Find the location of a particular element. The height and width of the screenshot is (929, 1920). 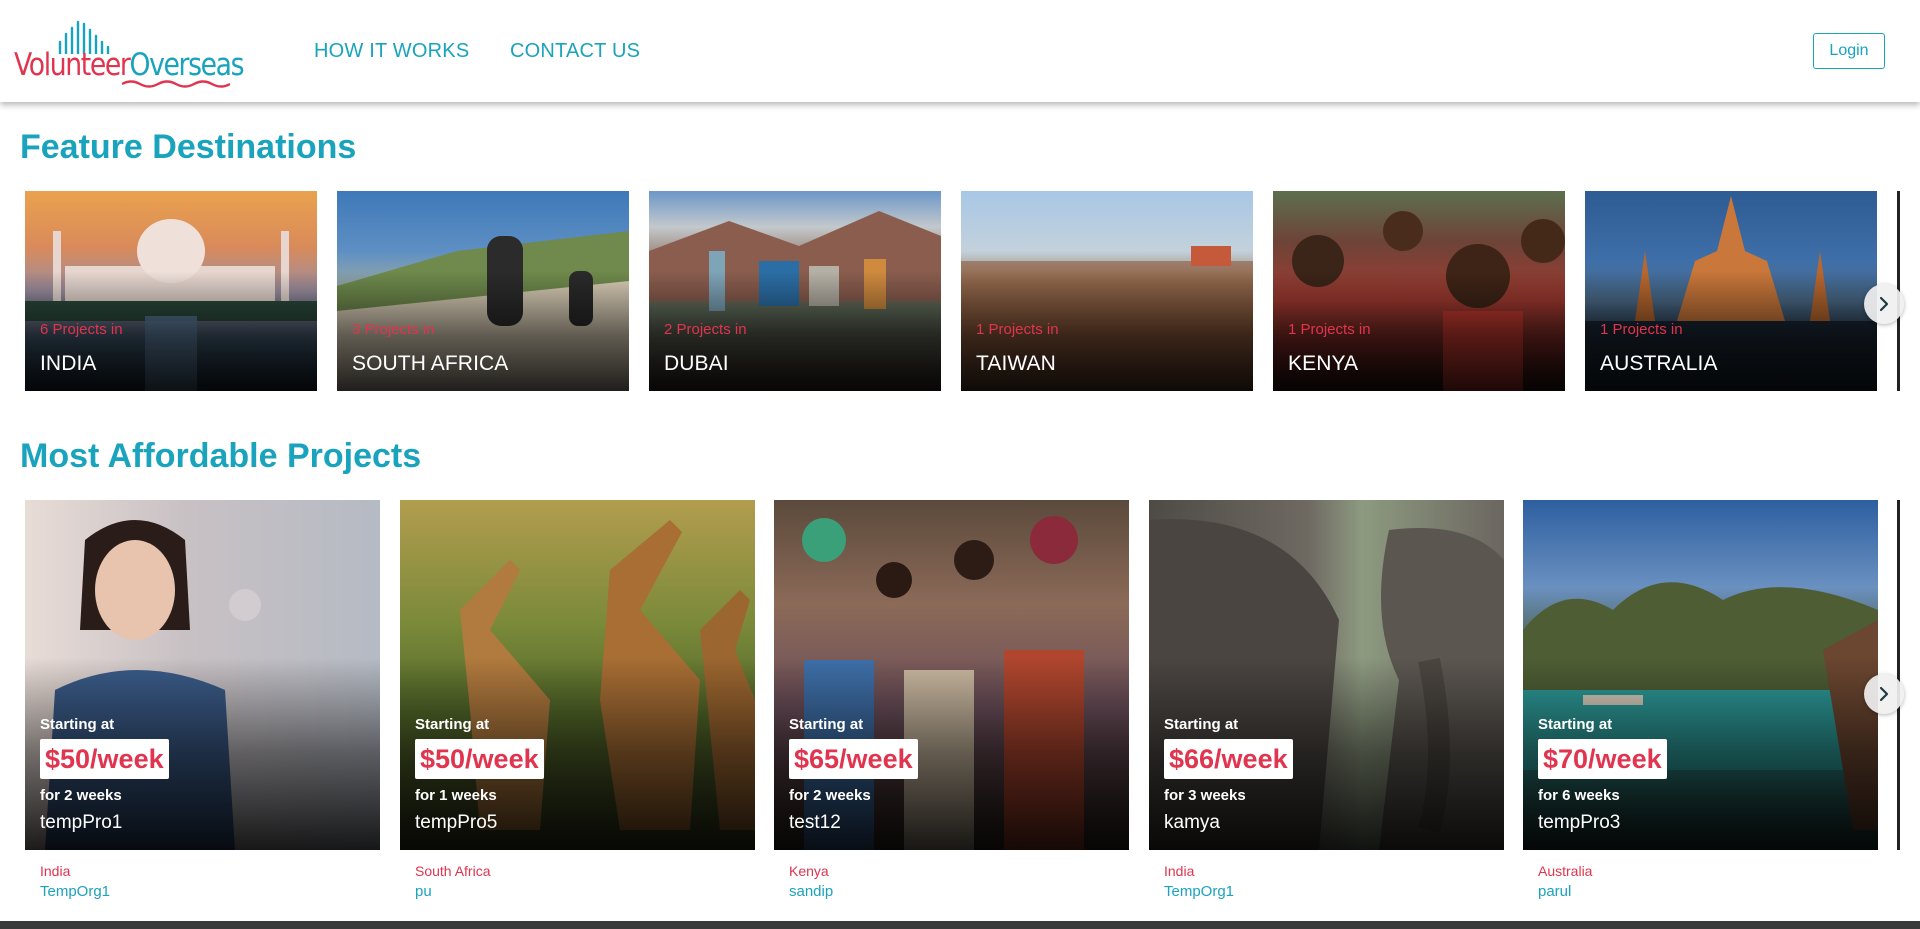

project-organization-link: sandip is located at coordinates (811, 891).